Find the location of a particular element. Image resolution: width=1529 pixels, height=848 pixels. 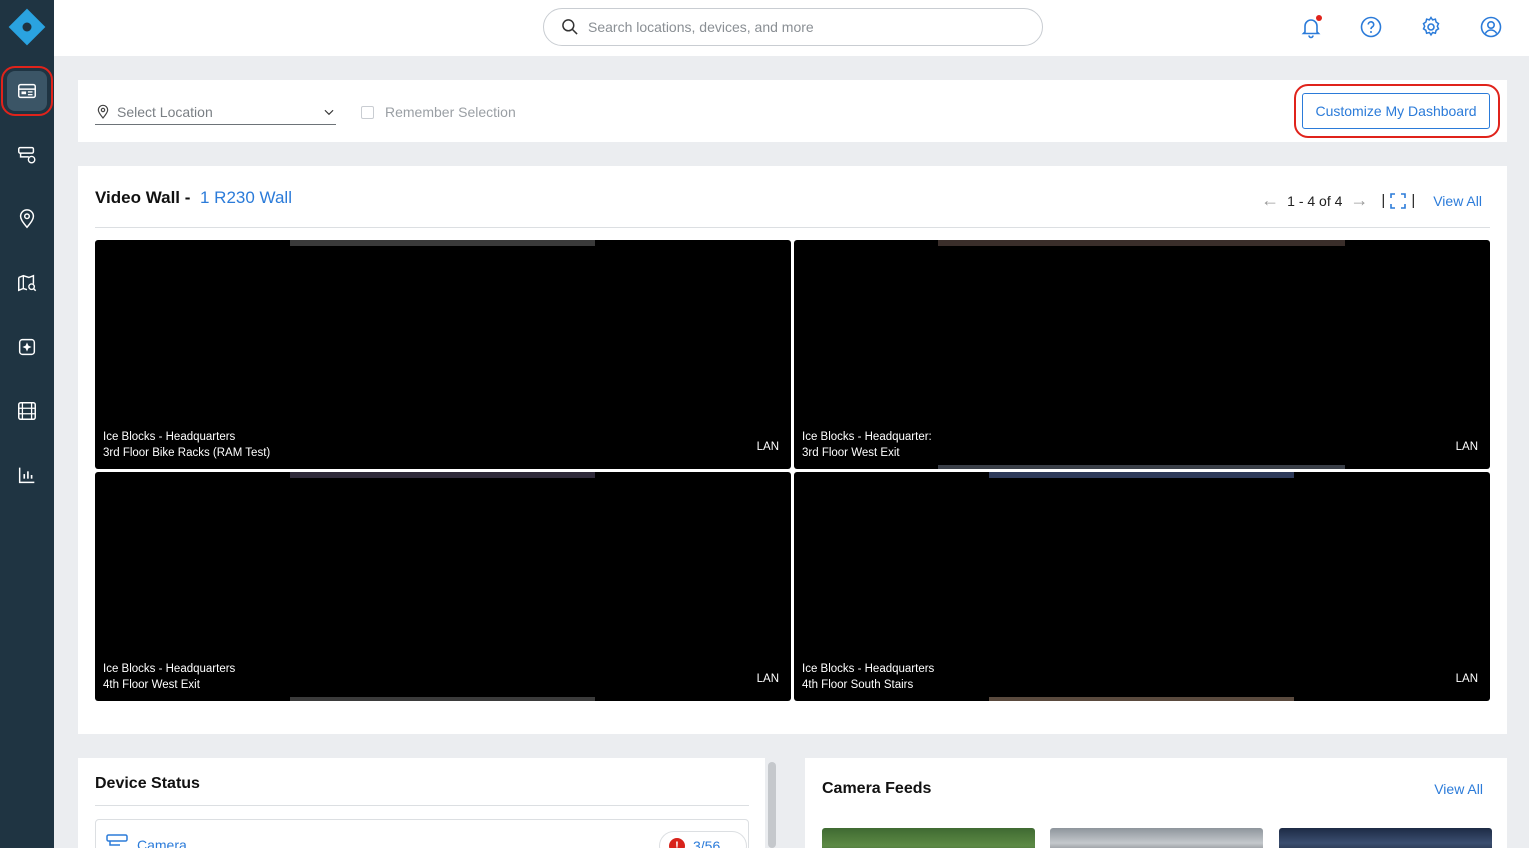

sidebar-item-devices is located at coordinates (27, 155).